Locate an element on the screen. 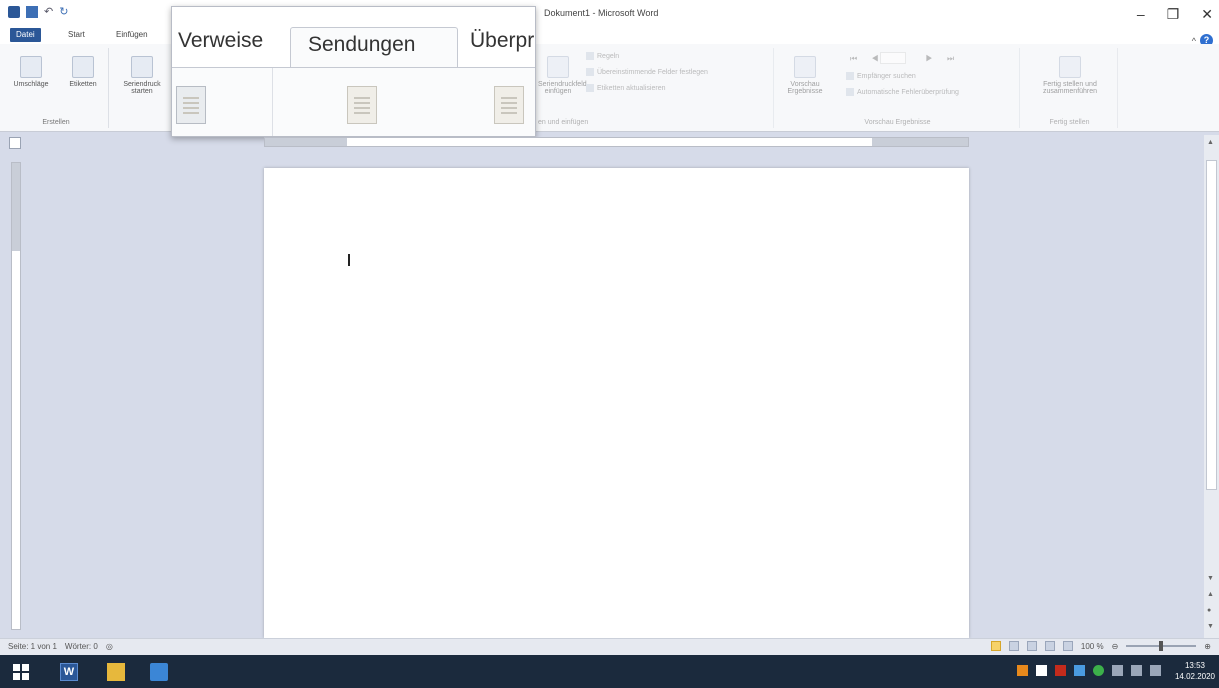  print-layout-view-icon is located at coordinates (995, 646).